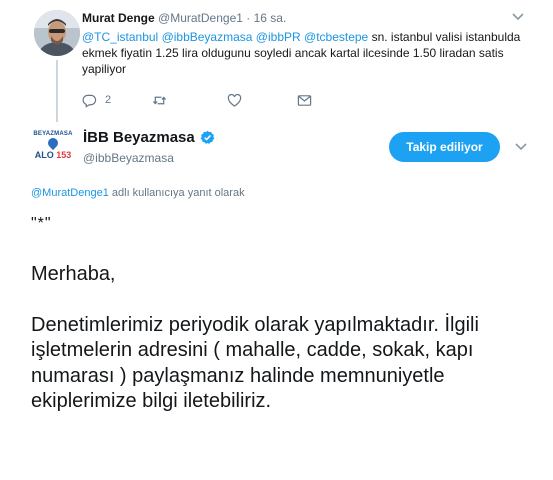 Image resolution: width=553 pixels, height=480 pixels. Describe the element at coordinates (57, 91) in the screenshot. I see `thread-line` at that location.